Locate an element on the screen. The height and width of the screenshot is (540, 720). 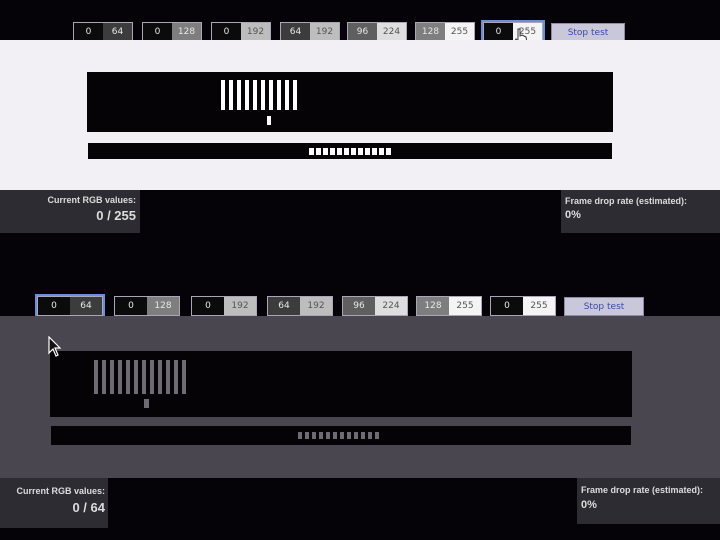
top-motion-marker is located at coordinates (269, 120).